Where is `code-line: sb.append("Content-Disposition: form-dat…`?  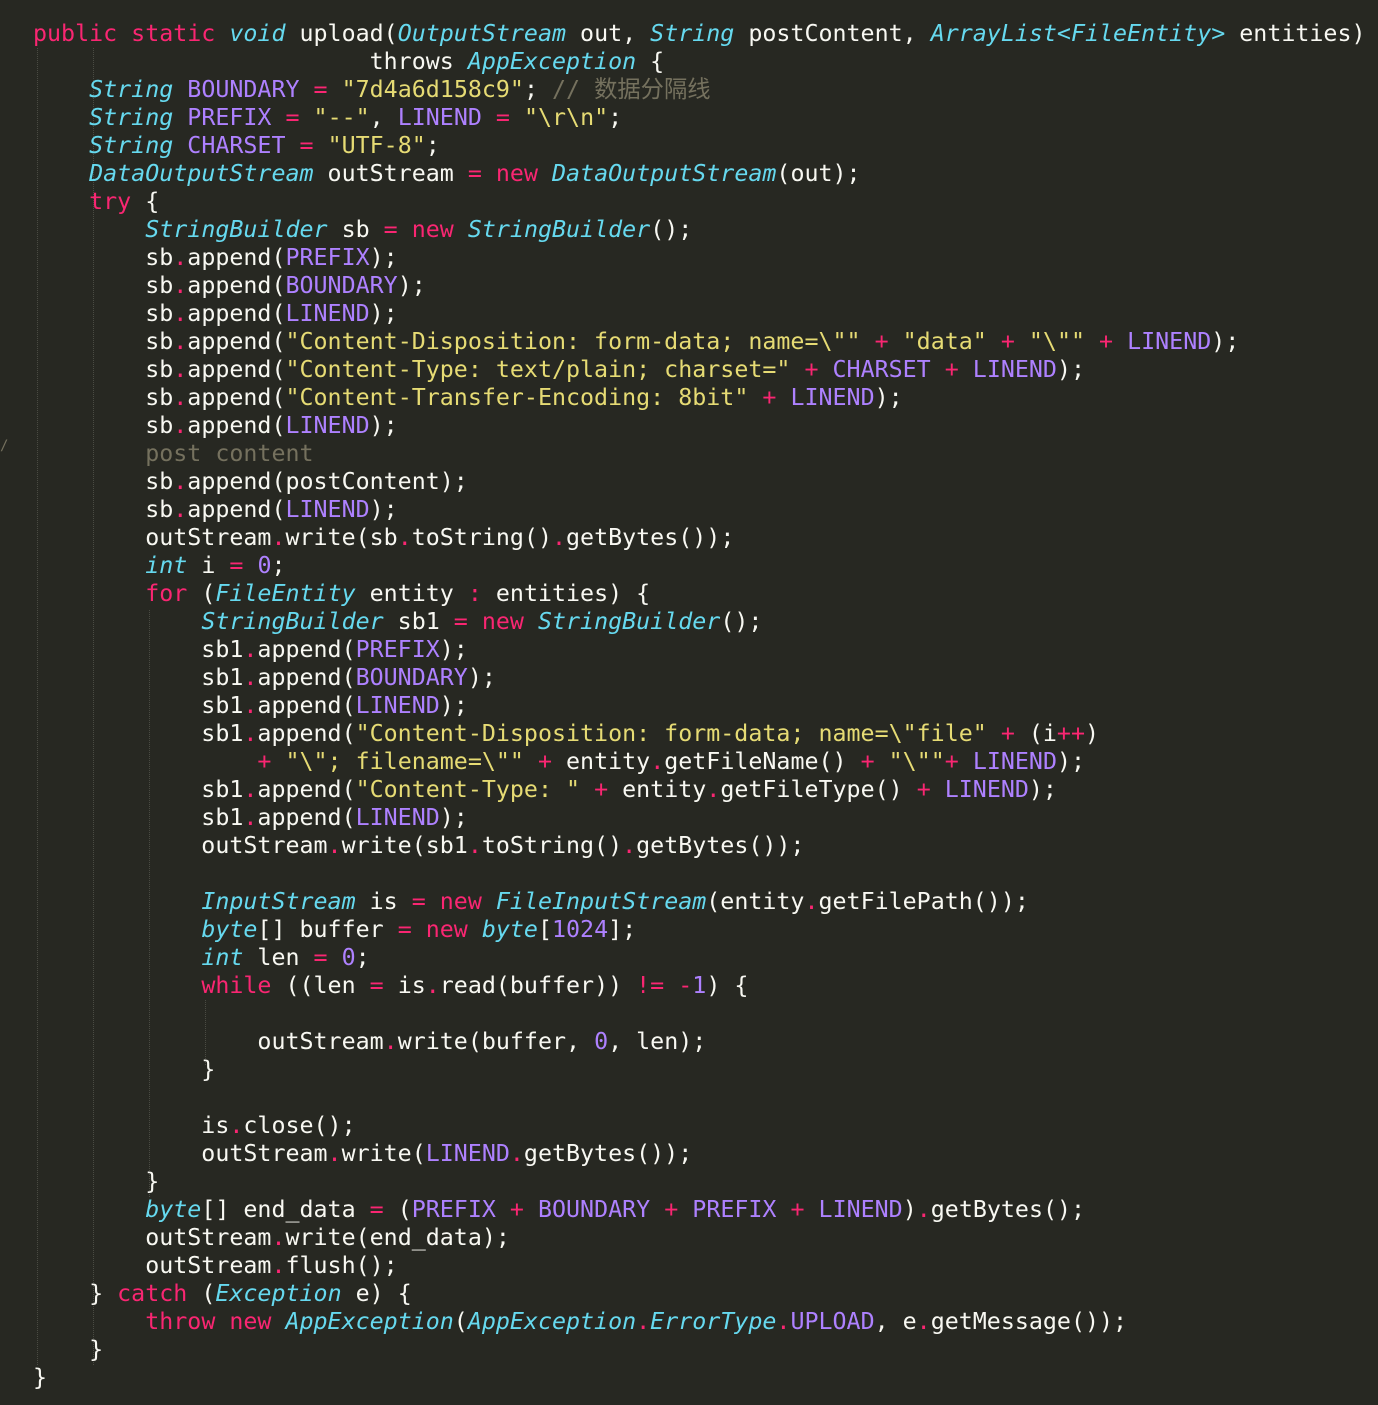 code-line: sb.append("Content-Disposition: form-dat… is located at coordinates (699, 342).